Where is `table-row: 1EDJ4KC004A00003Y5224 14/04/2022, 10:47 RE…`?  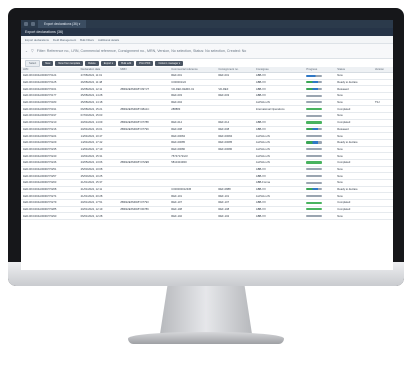
table-row: 1EDJ4KC004A00003Y5224 14/04/2022, 10:47 RE… is located at coordinates (207, 136).